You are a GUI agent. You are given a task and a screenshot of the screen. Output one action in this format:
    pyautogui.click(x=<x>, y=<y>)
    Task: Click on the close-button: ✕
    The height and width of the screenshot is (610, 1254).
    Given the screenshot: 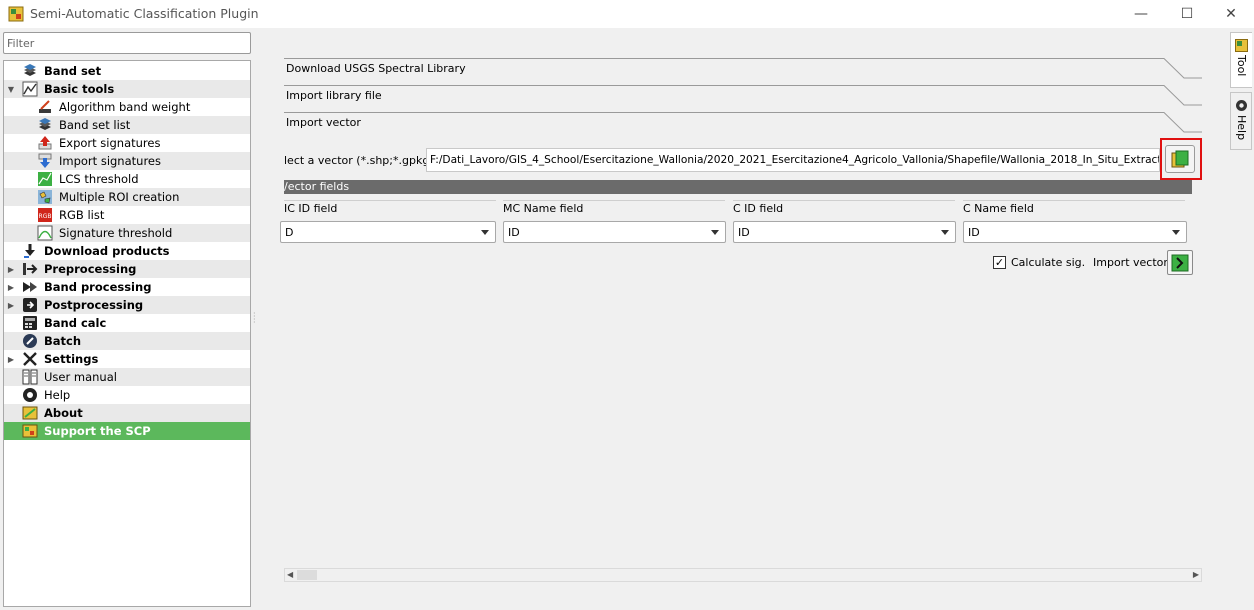 What is the action you would take?
    pyautogui.click(x=1231, y=14)
    